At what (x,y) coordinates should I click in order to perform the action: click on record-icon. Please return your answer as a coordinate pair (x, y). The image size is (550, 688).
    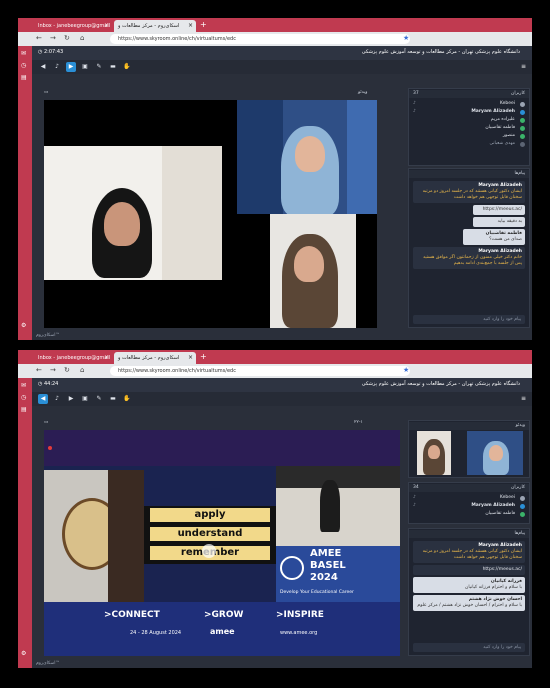
    Looking at the image, I should click on (50, 448).